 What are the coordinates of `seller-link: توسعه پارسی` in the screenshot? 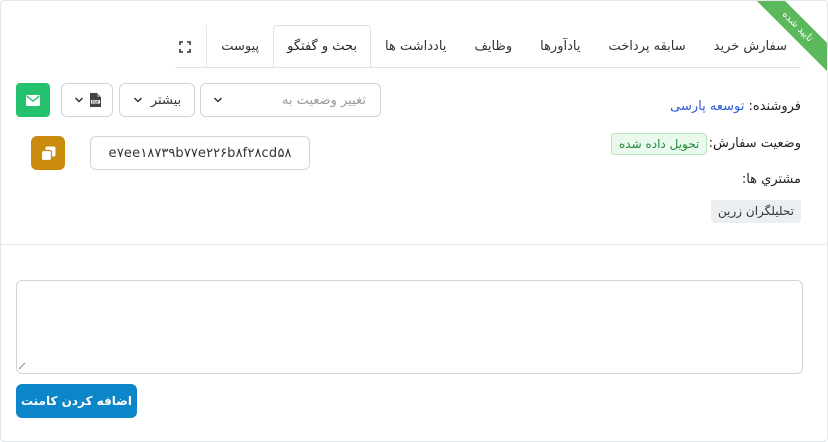 It's located at (707, 106).